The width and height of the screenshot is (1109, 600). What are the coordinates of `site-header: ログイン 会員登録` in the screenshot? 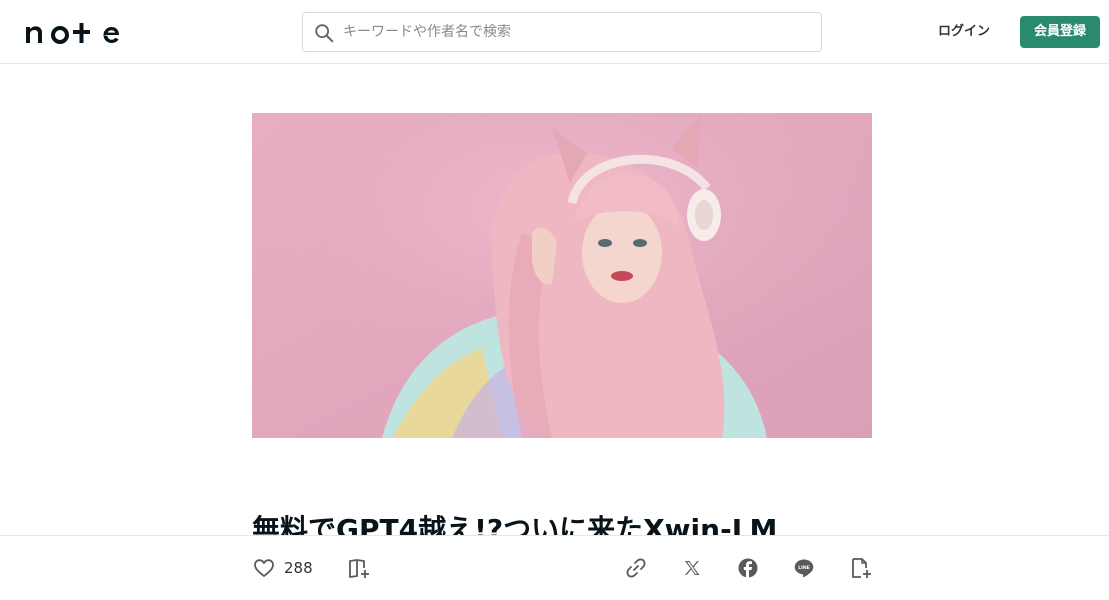 It's located at (554, 32).